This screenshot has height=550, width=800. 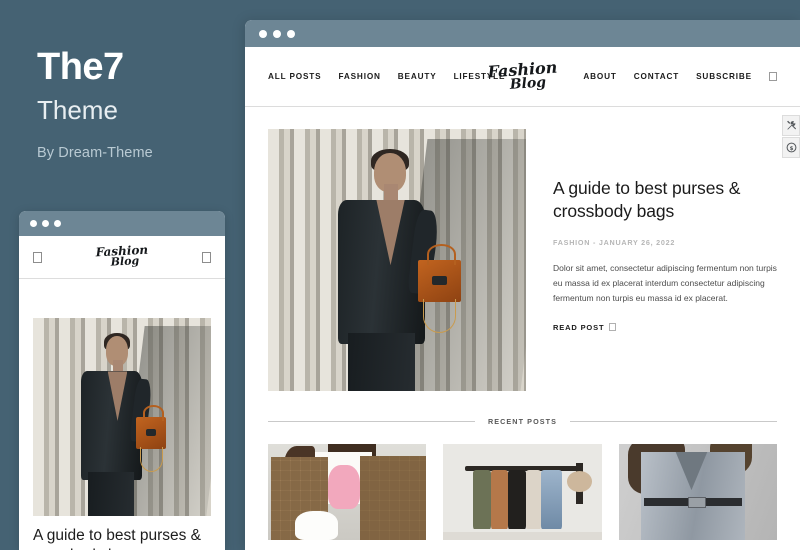 What do you see at coordinates (499, 499) in the screenshot?
I see `garment-tan-coat` at bounding box center [499, 499].